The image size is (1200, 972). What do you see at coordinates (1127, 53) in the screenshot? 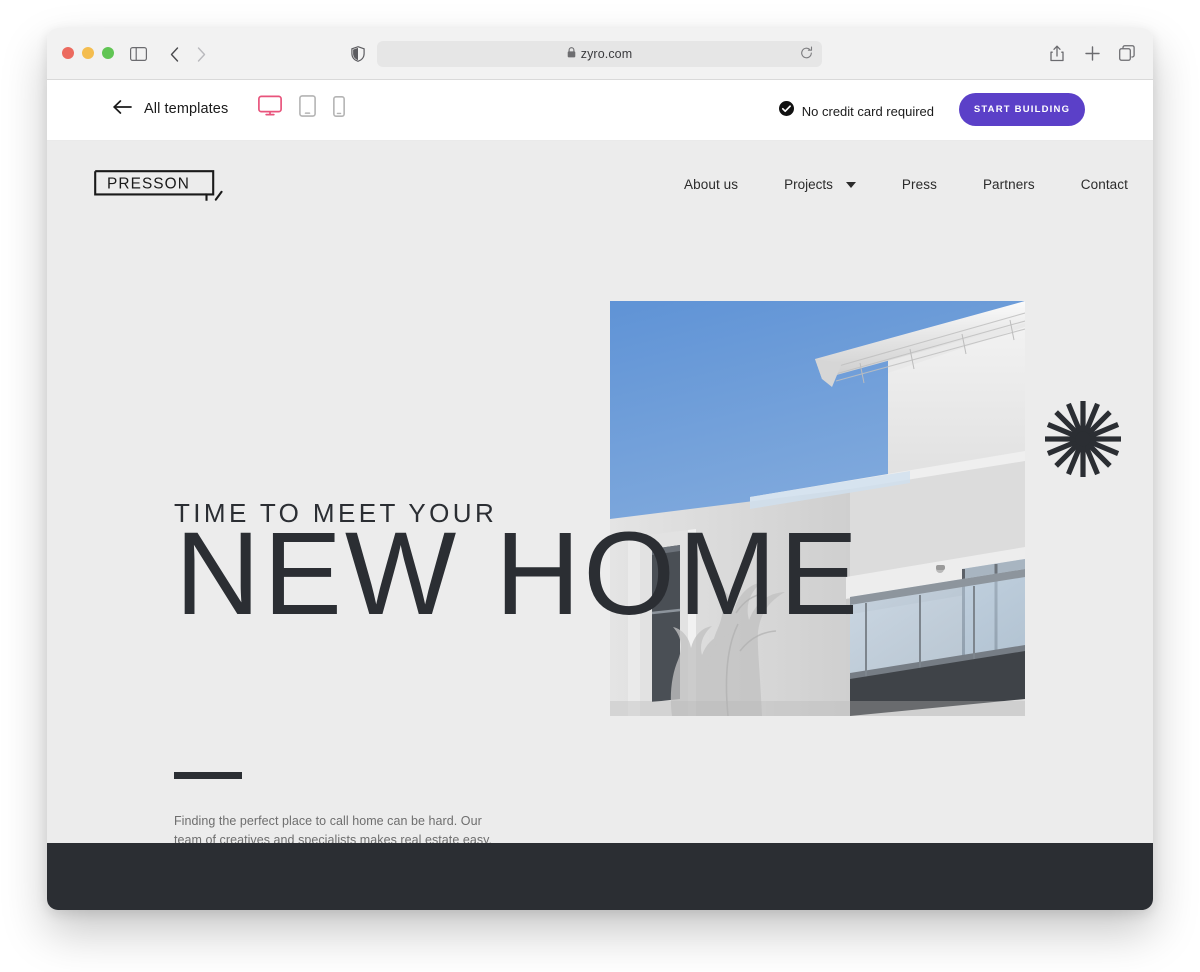
I see `tab-overview-icon` at bounding box center [1127, 53].